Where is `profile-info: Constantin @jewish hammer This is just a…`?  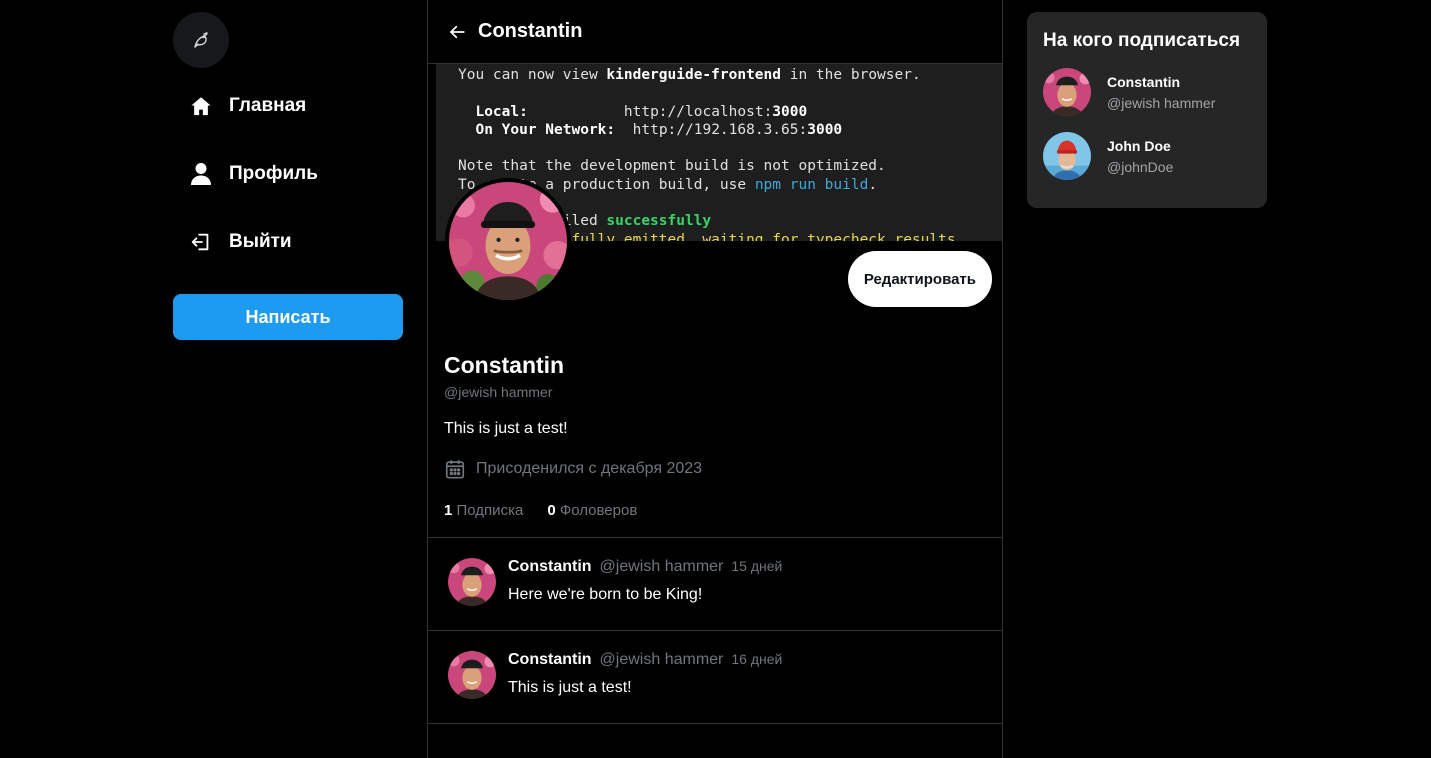
profile-info: Constantin @jewish hammer This is just a… is located at coordinates (714, 435).